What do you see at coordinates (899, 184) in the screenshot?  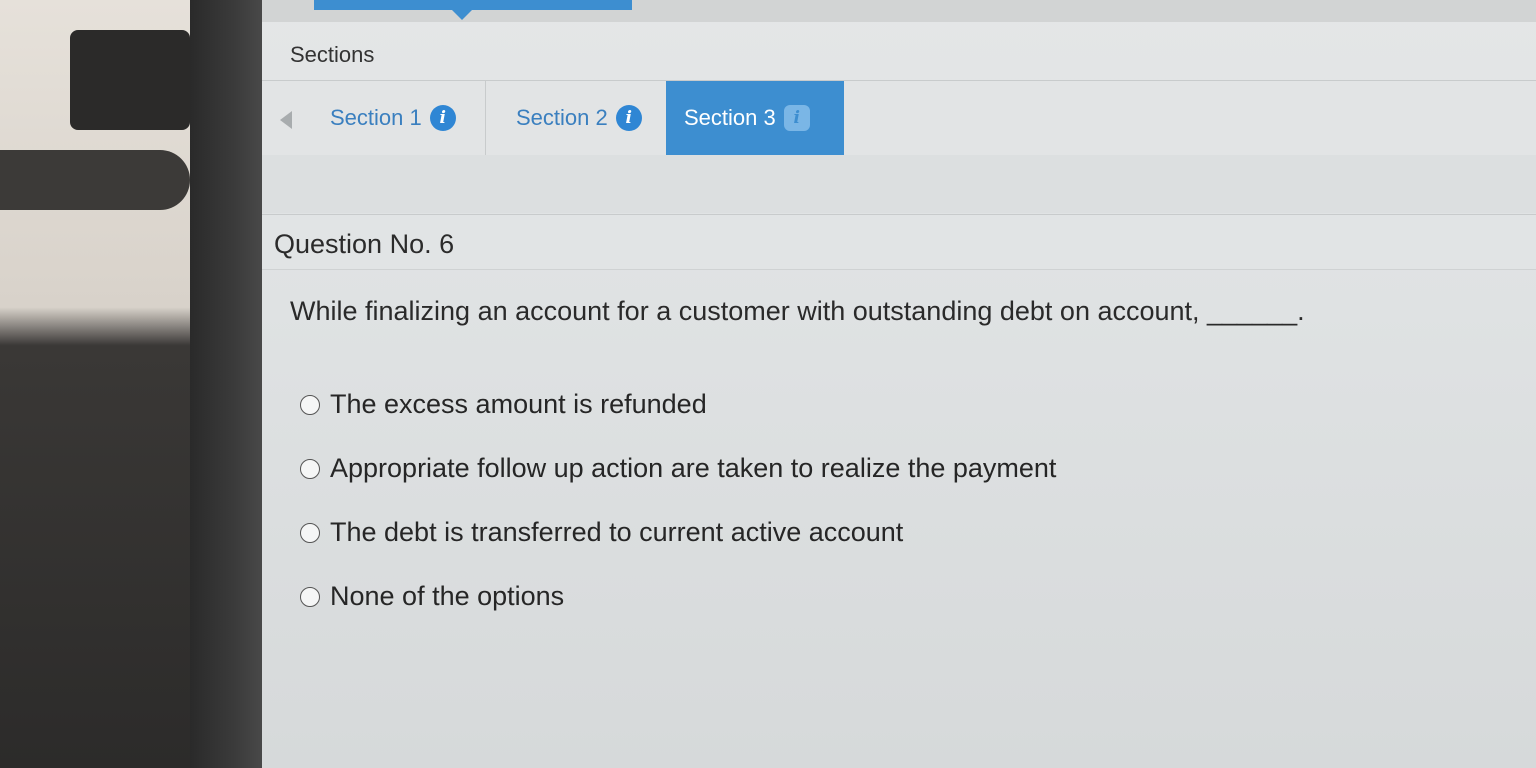 I see `spacer-band` at bounding box center [899, 184].